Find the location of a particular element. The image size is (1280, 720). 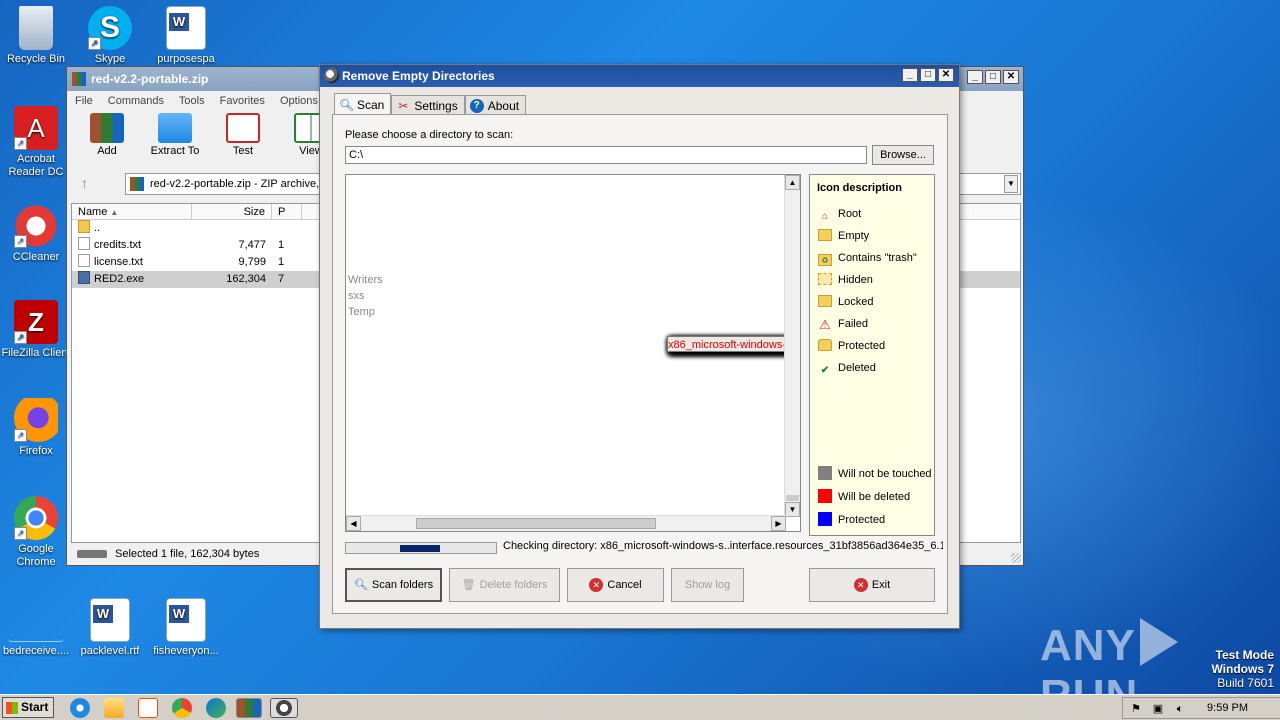

add-button: Add is located at coordinates (107, 136).